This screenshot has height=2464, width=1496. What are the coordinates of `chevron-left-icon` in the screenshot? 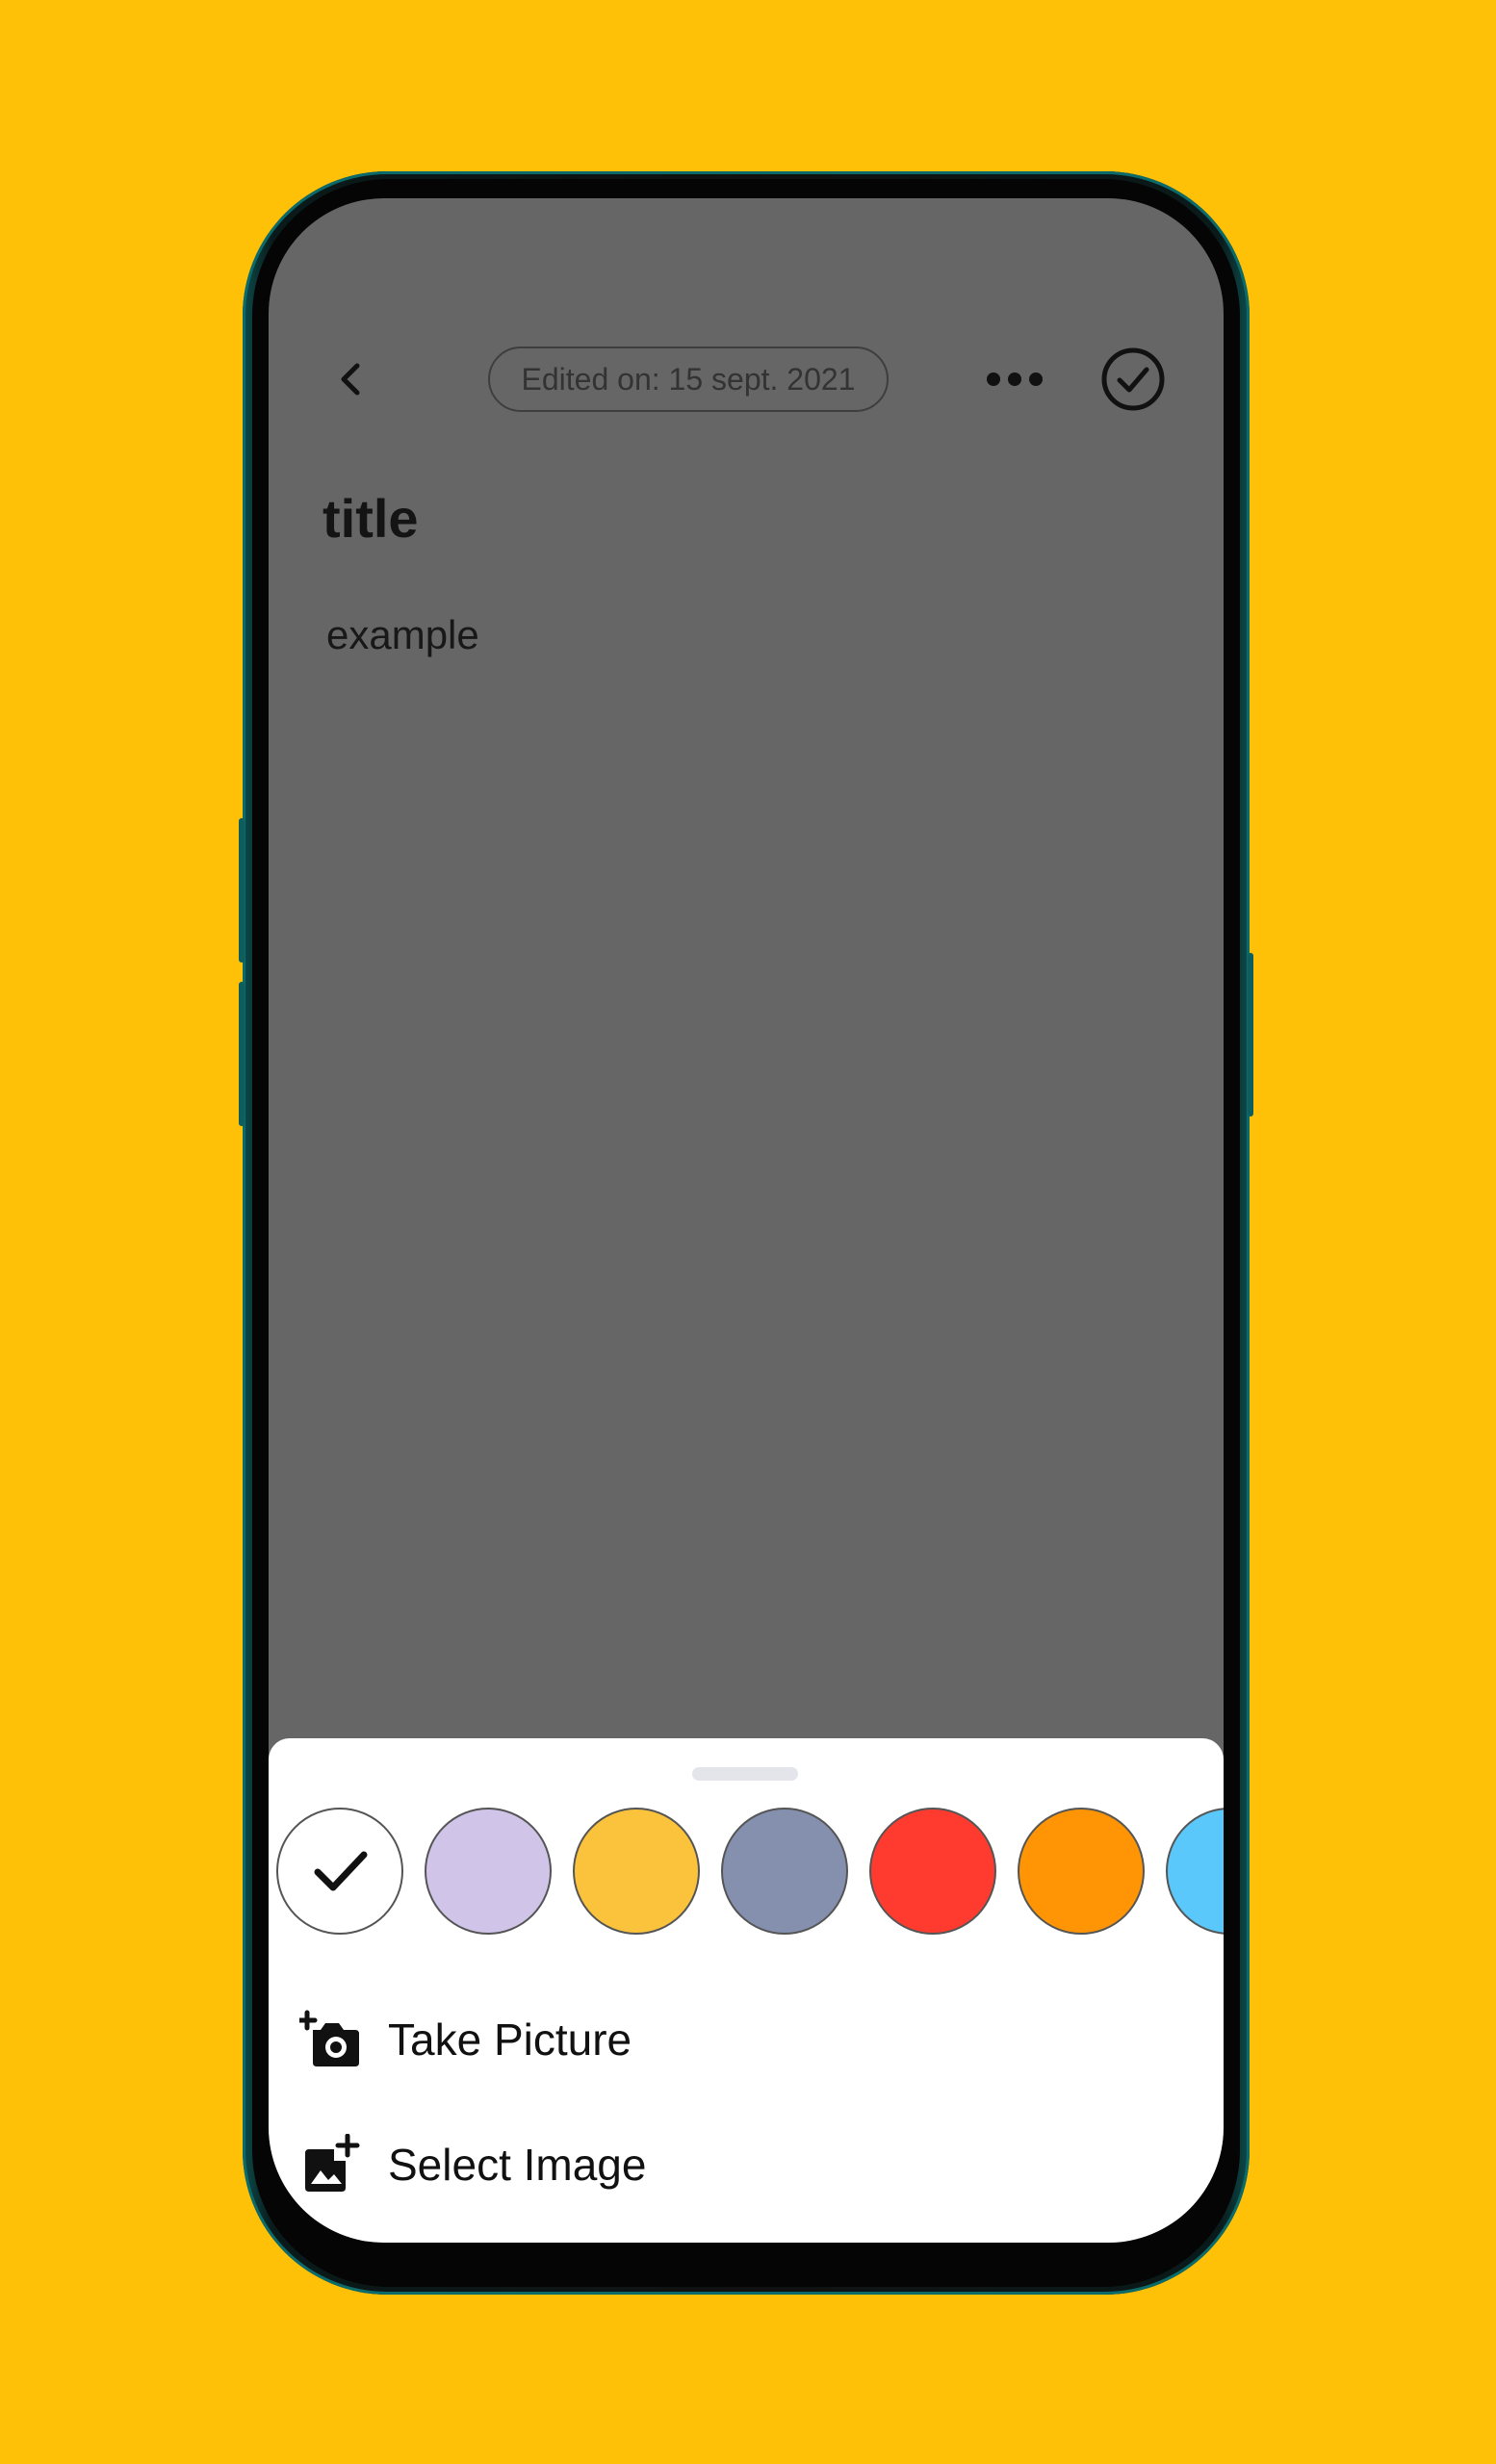 It's located at (351, 379).